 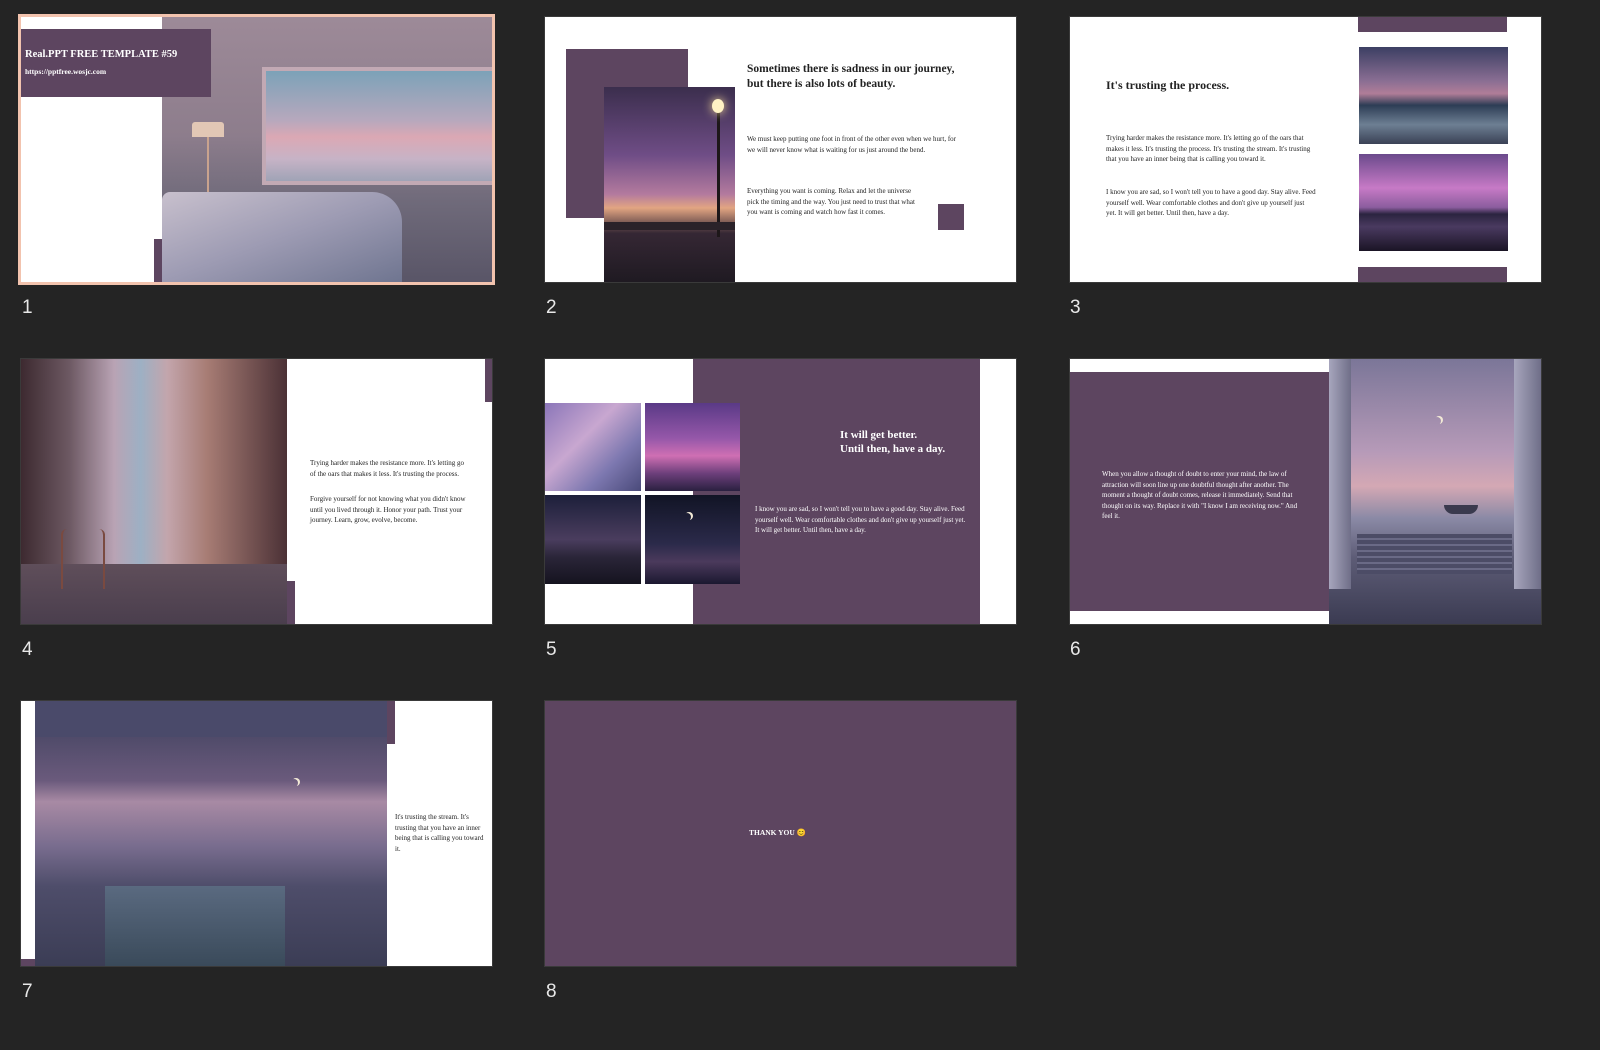 What do you see at coordinates (27, 649) in the screenshot?
I see `slide-number-4: 4` at bounding box center [27, 649].